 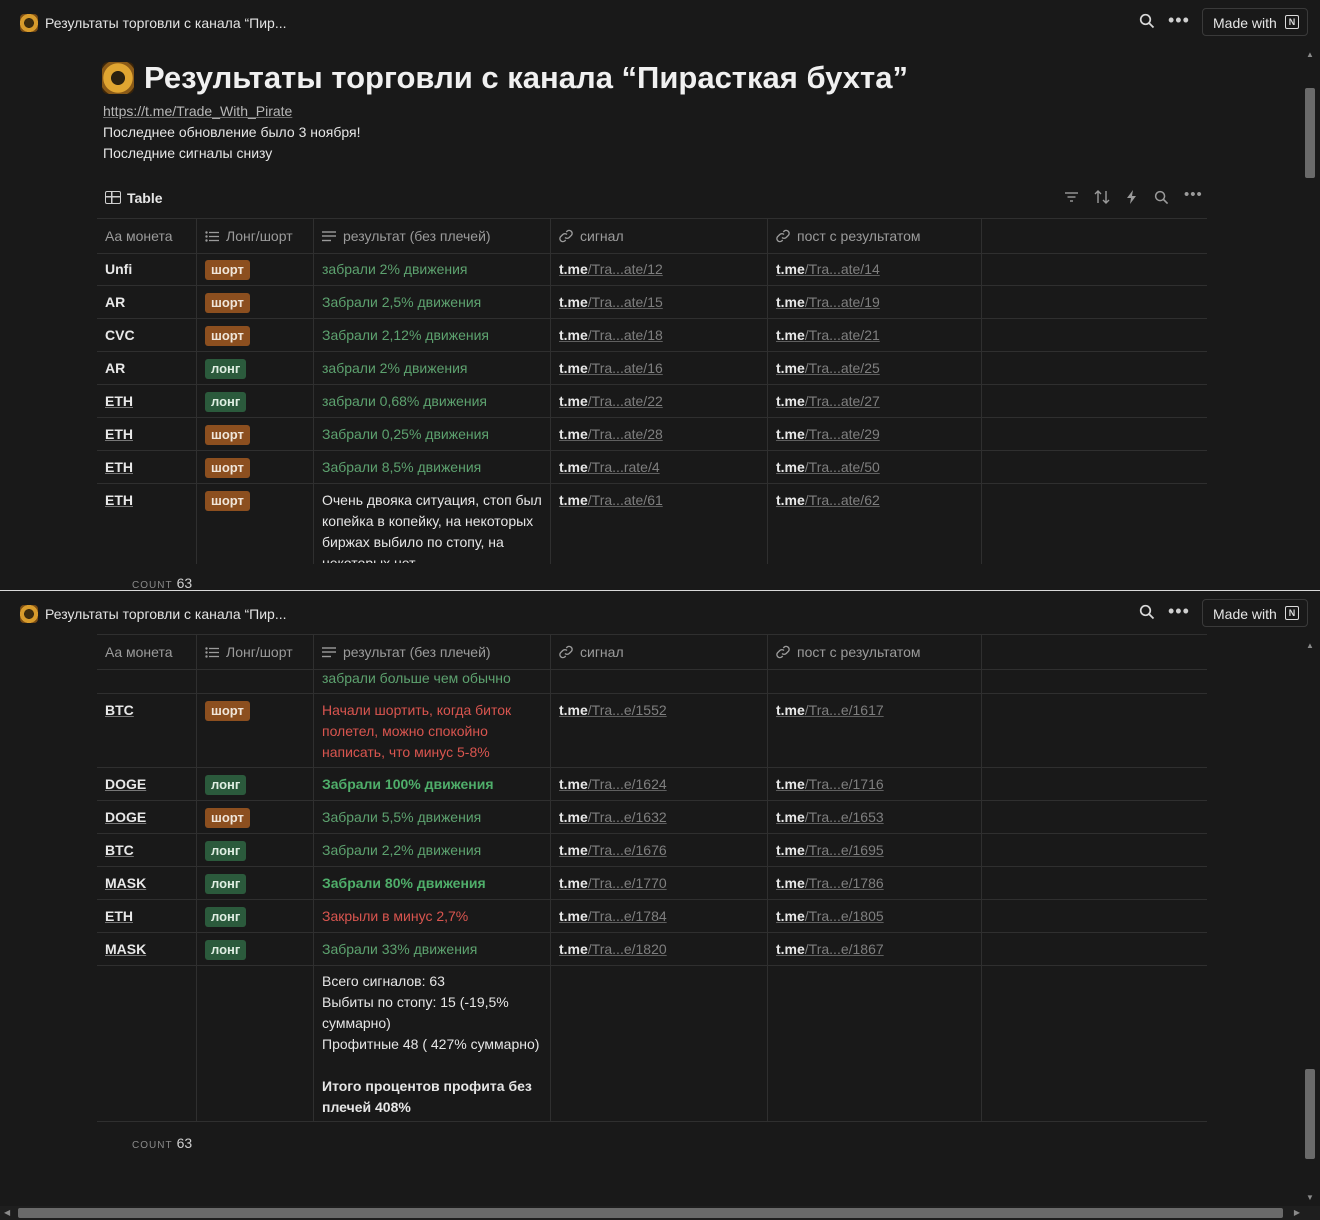 What do you see at coordinates (1297, 1212) in the screenshot?
I see `scroll-right-arrow-icon: ▶` at bounding box center [1297, 1212].